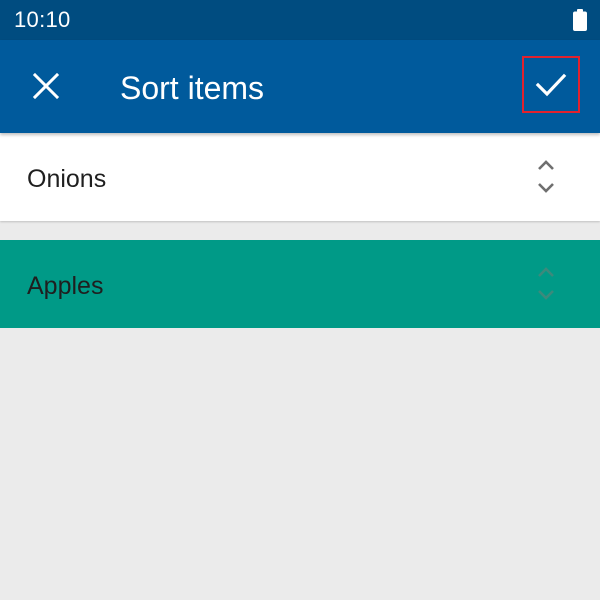  What do you see at coordinates (300, 20) in the screenshot?
I see `status-bar: 10:10` at bounding box center [300, 20].